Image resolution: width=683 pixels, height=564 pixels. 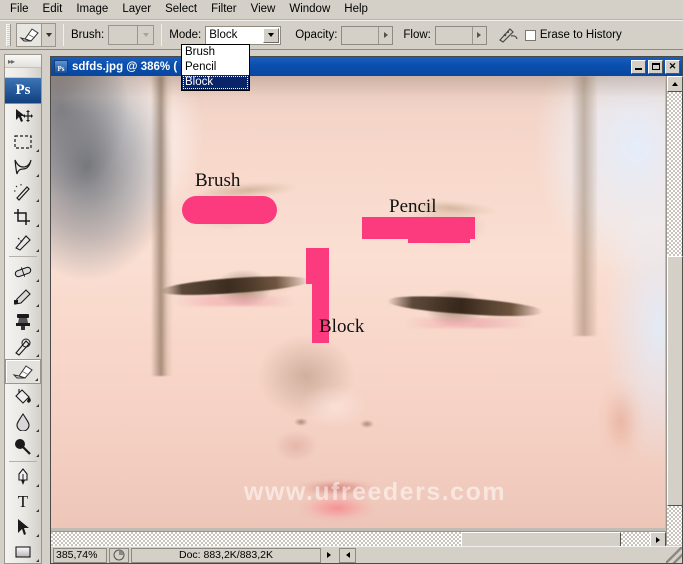 I want to click on status-more-button, so click(x=347, y=555).